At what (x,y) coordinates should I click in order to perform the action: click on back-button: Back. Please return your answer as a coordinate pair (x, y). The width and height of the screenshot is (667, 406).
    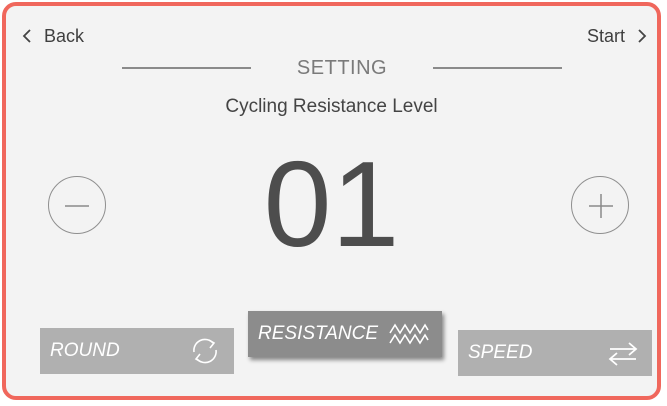
    Looking at the image, I should click on (53, 36).